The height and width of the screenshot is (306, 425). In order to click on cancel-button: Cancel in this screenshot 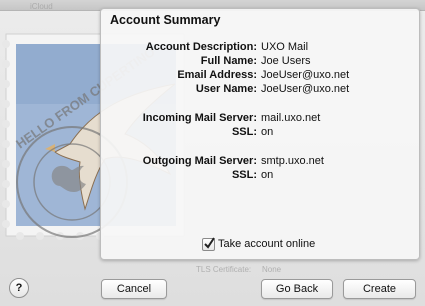, I will do `click(134, 289)`.